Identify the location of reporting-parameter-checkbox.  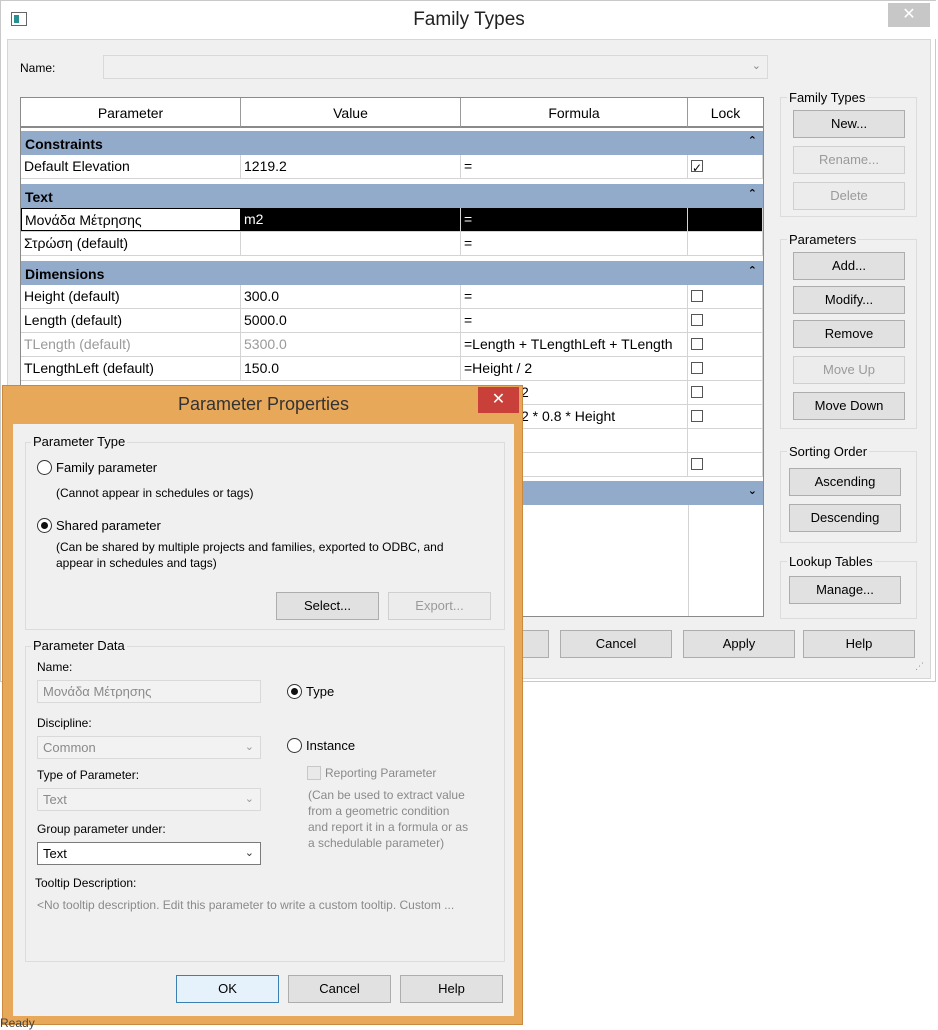
(314, 773).